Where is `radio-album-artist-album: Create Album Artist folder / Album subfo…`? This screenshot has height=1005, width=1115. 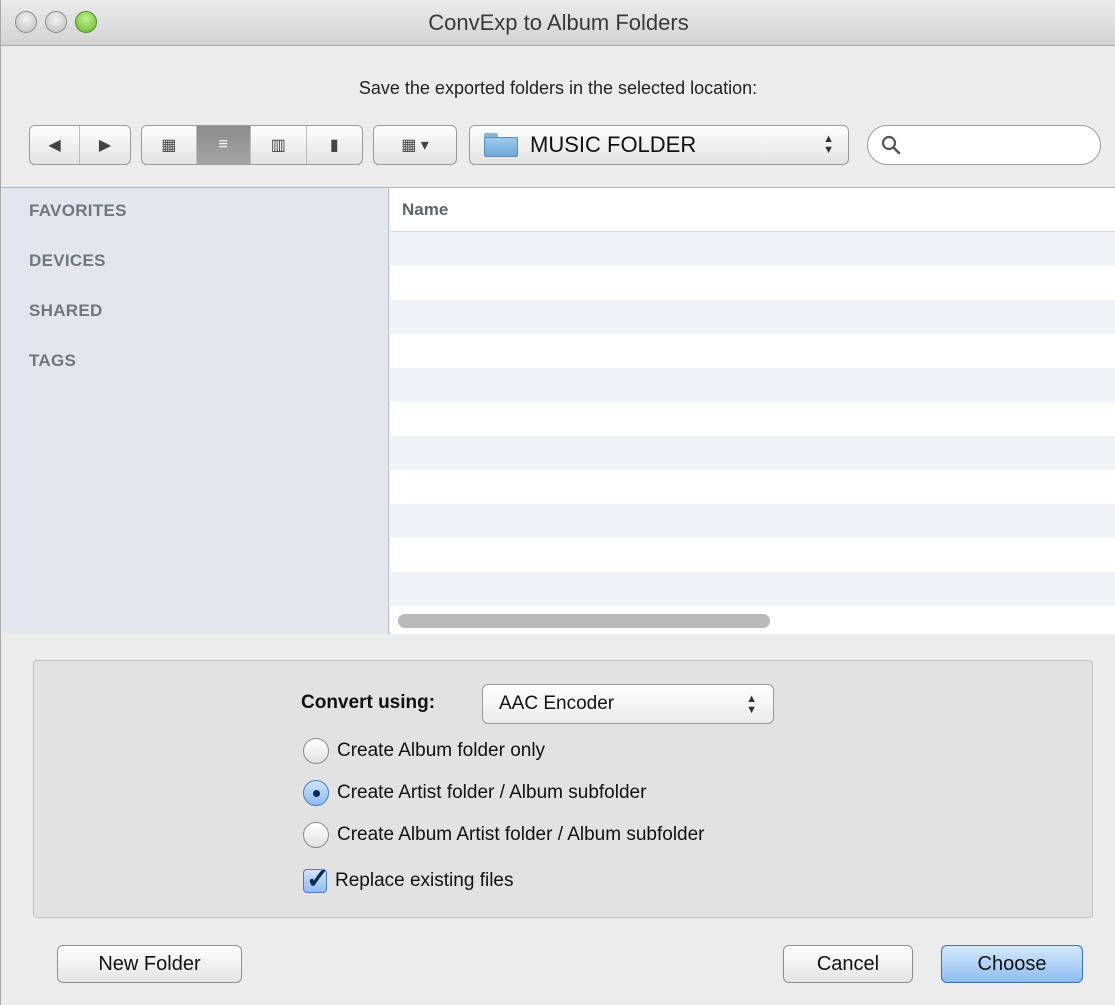
radio-album-artist-album: Create Album Artist folder / Album subfo… is located at coordinates (504, 835).